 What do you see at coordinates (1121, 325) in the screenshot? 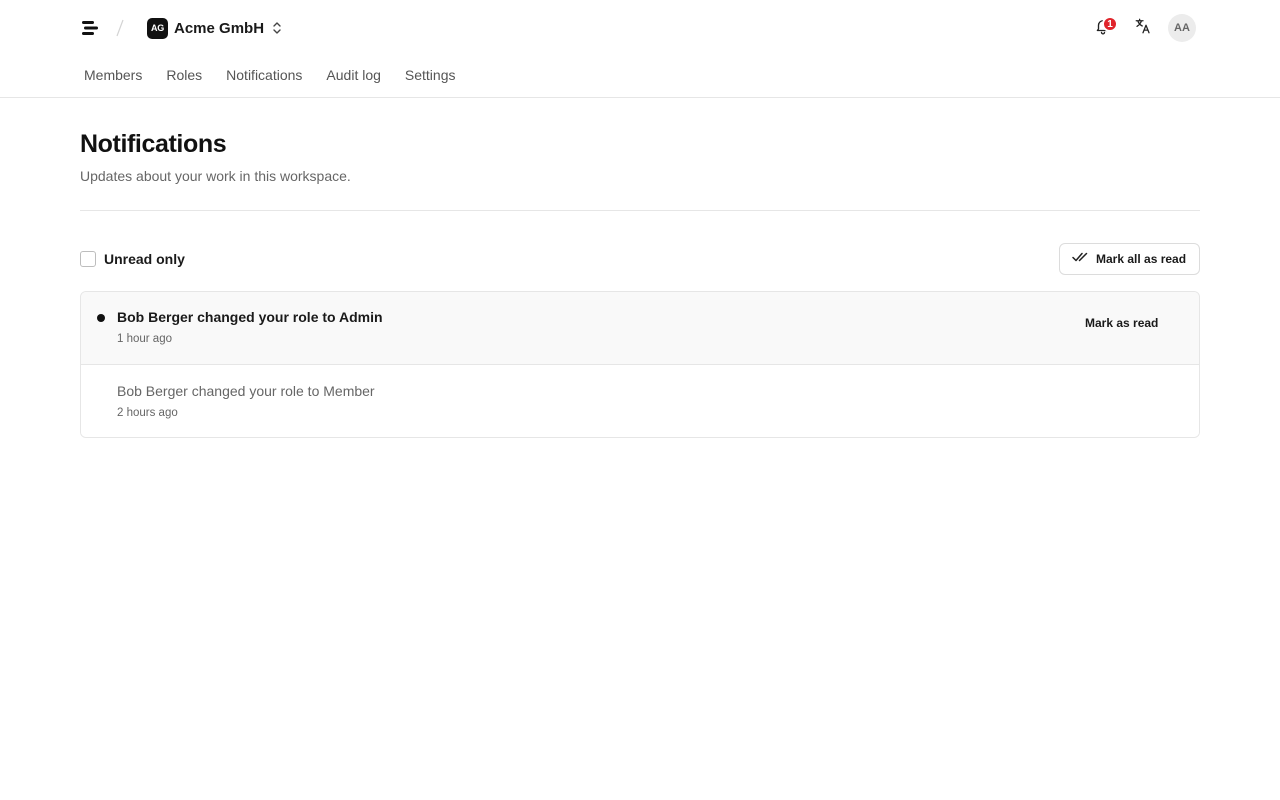
I see `mark-as-read-button: Mark as read` at bounding box center [1121, 325].